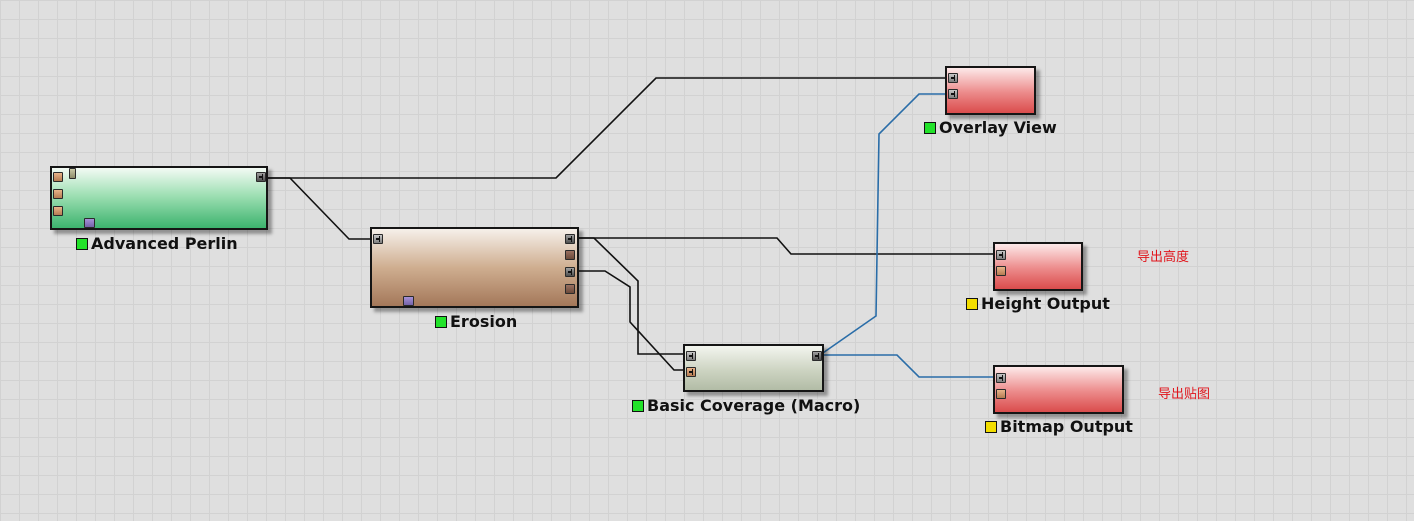 The height and width of the screenshot is (521, 1414). Describe the element at coordinates (990, 90) in the screenshot. I see `node-overlay-view` at that location.